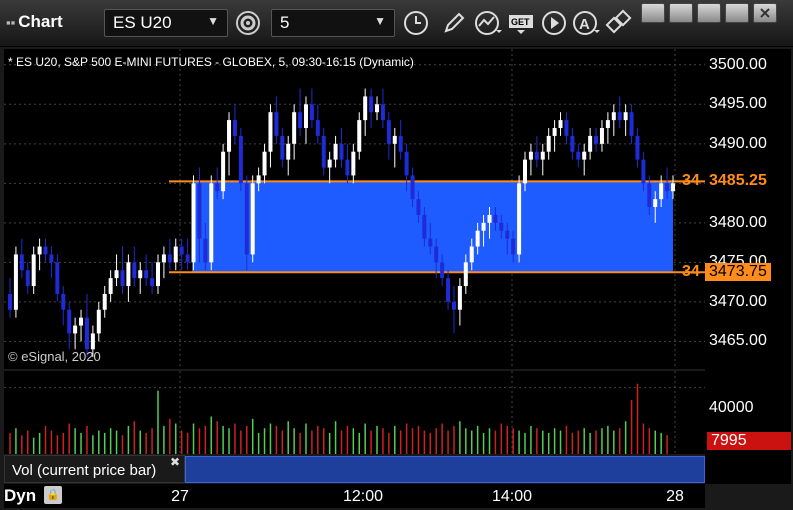 Image resolution: width=793 pixels, height=510 pixels. What do you see at coordinates (737, 13) in the screenshot?
I see `maximize-button` at bounding box center [737, 13].